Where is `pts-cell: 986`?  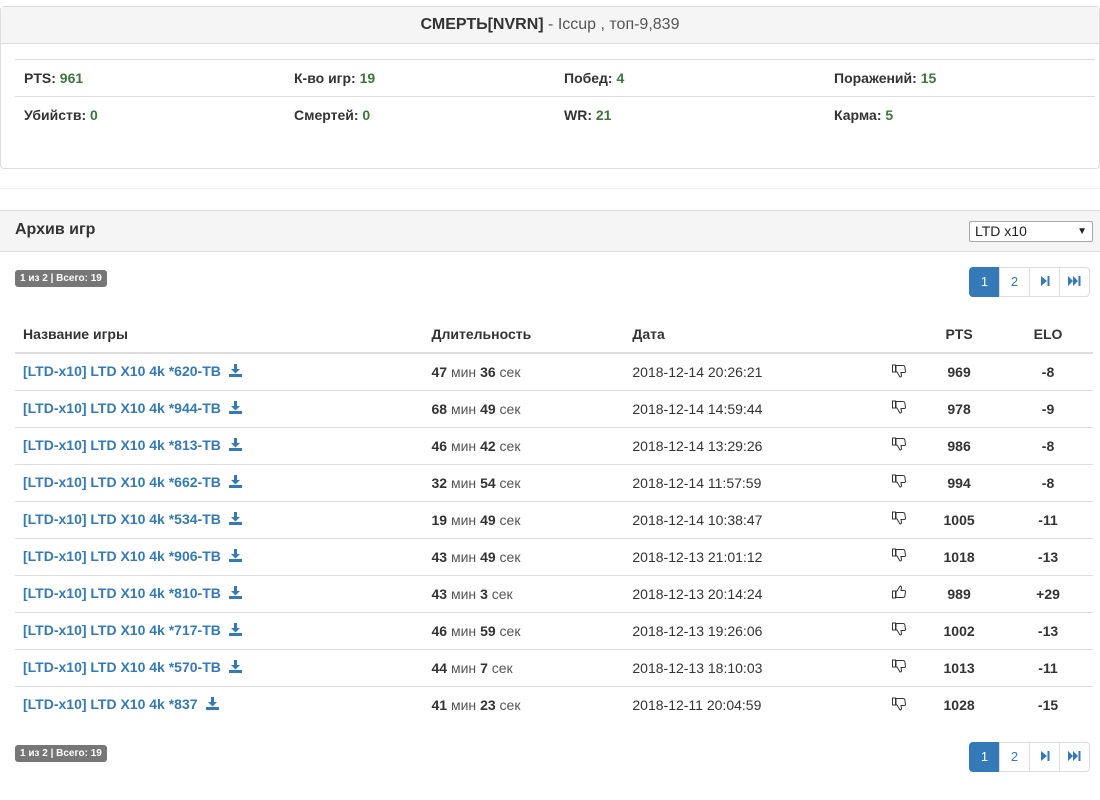
pts-cell: 986 is located at coordinates (959, 445).